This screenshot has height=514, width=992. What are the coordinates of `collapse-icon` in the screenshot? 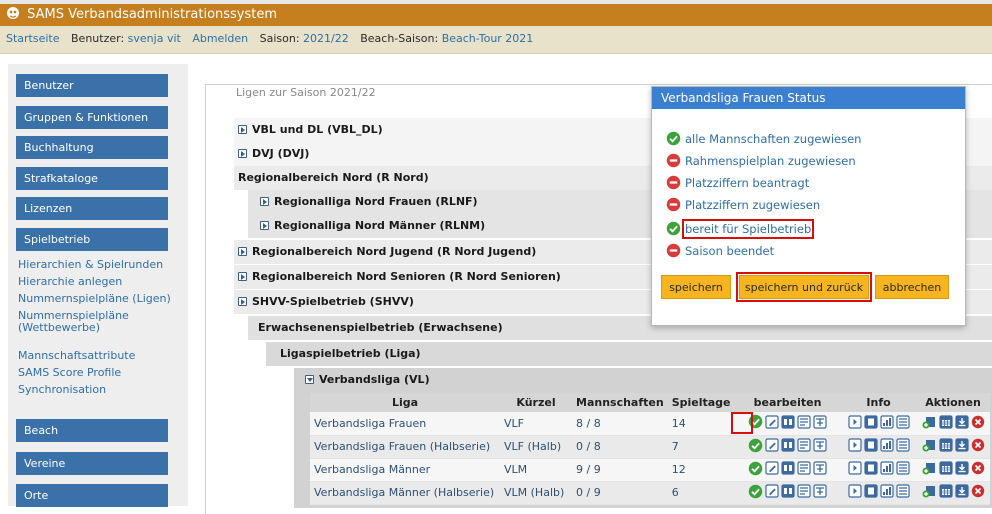 It's located at (309, 379).